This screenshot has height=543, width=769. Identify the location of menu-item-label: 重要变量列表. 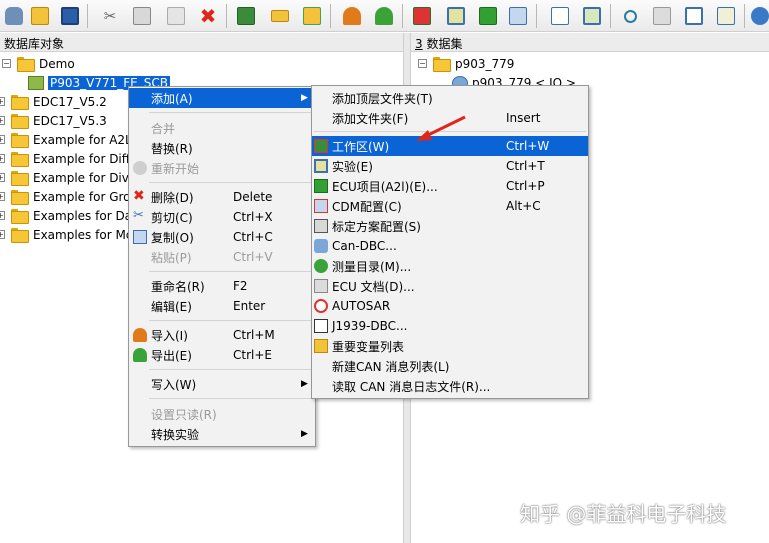
(368, 346).